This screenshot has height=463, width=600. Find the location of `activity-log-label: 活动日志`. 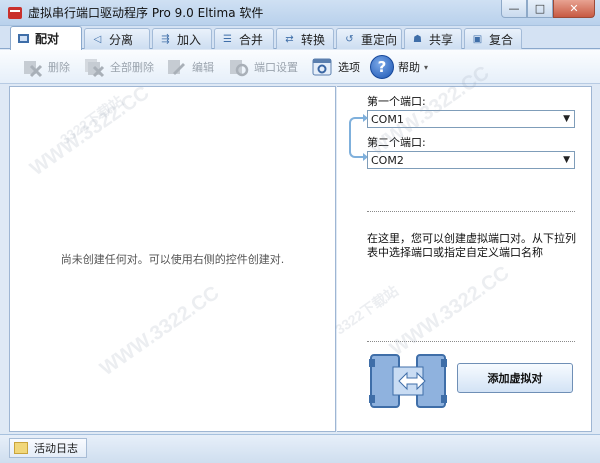

activity-log-label: 活动日志 is located at coordinates (56, 448).